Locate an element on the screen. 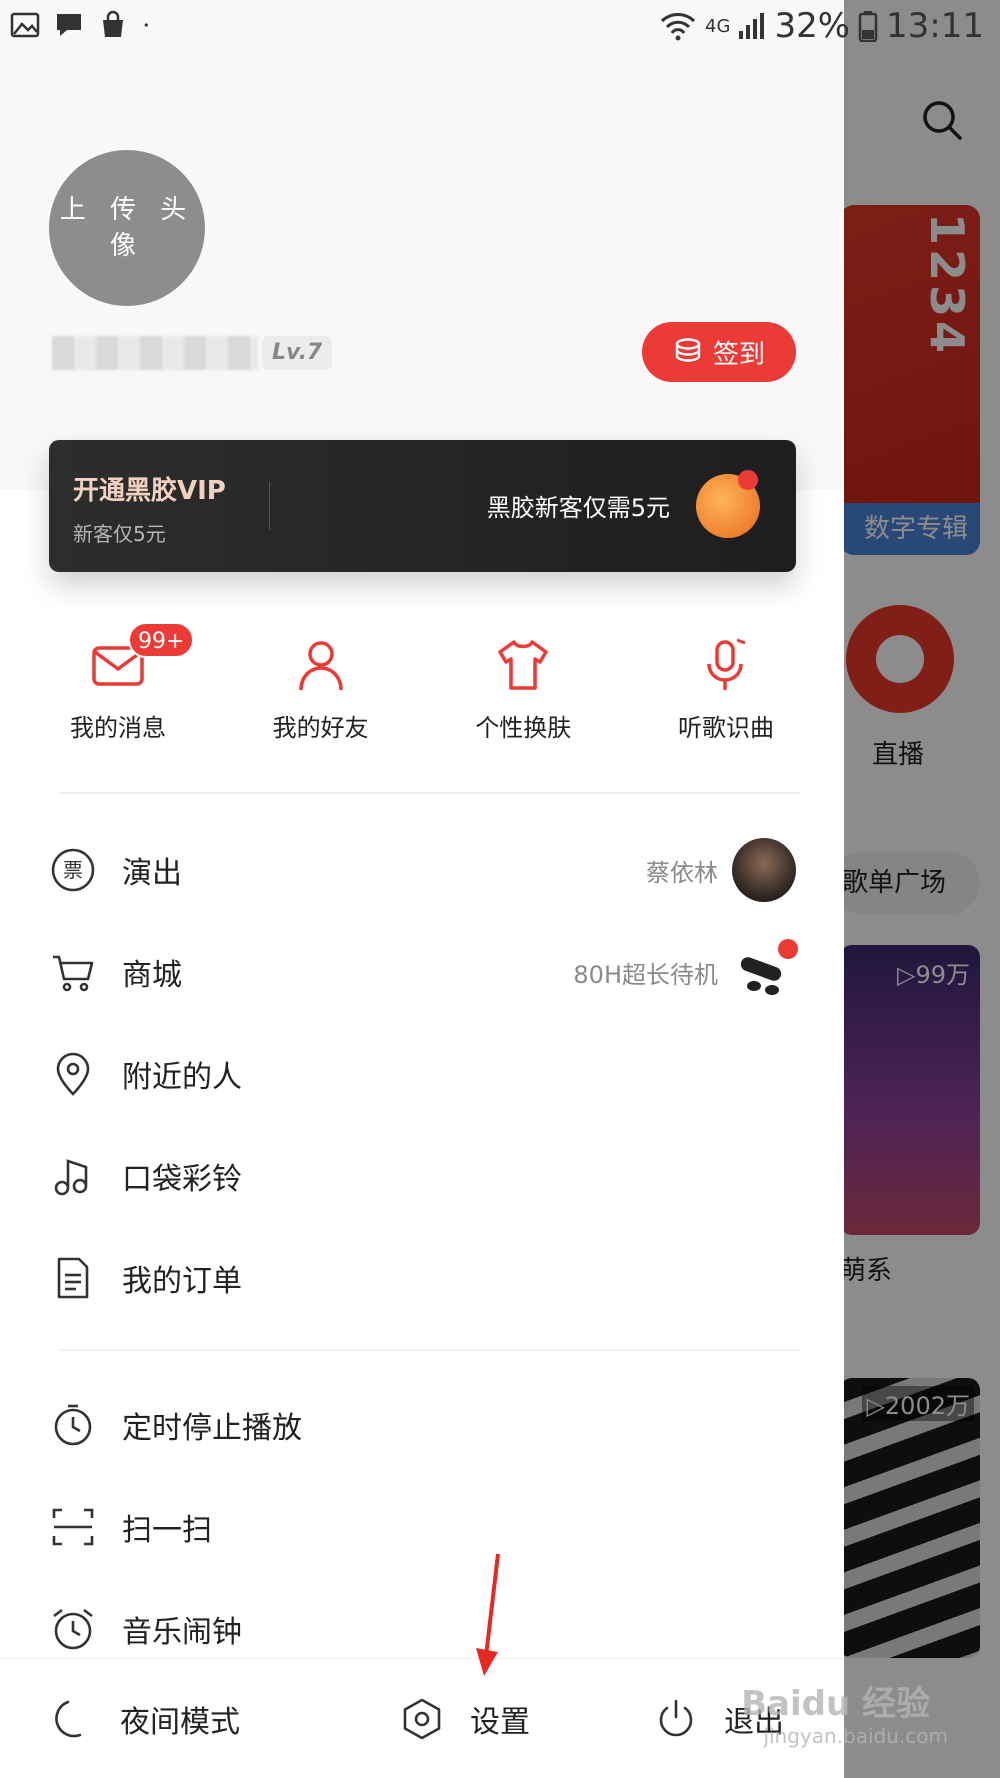  vip-title: 开通黑胶VIP is located at coordinates (149, 491).